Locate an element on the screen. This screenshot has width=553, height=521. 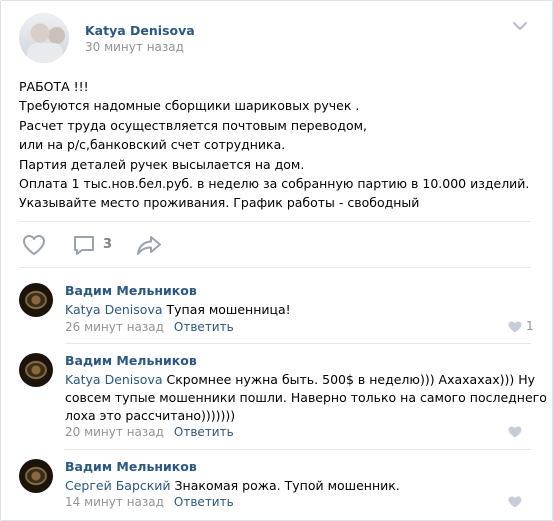
comment-like-count: 1 is located at coordinates (530, 326).